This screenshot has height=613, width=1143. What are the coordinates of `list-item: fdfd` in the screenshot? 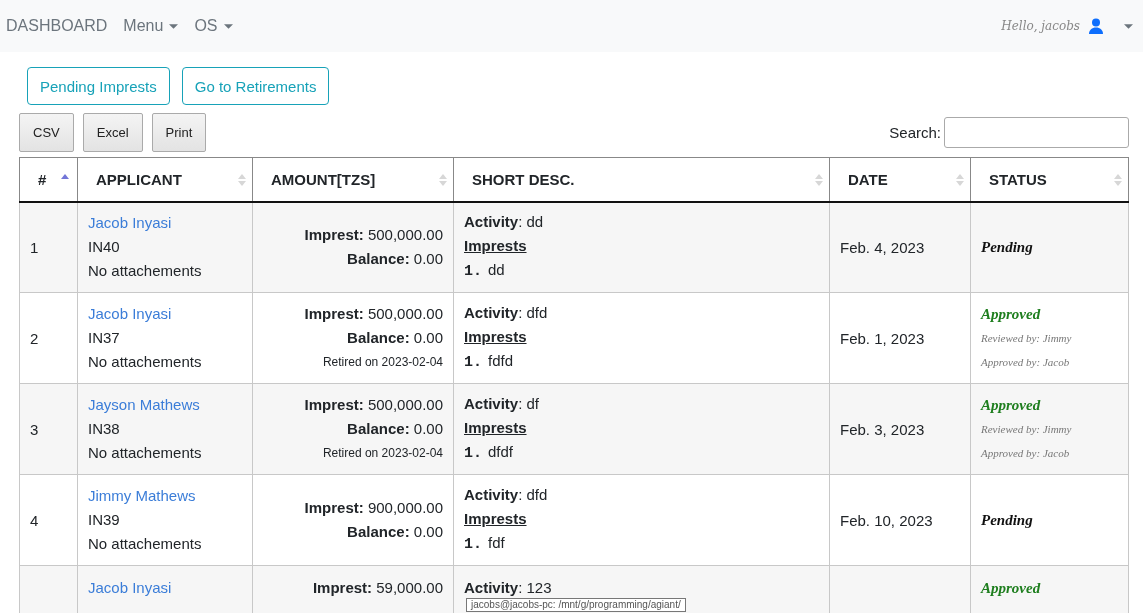 It's located at (501, 360).